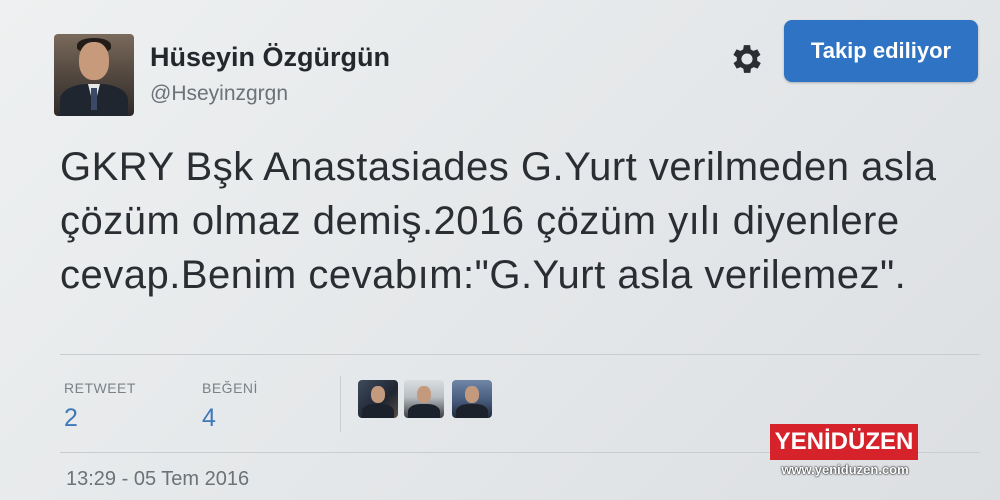  What do you see at coordinates (230, 388) in the screenshot?
I see `like-label: BEĞENİ` at bounding box center [230, 388].